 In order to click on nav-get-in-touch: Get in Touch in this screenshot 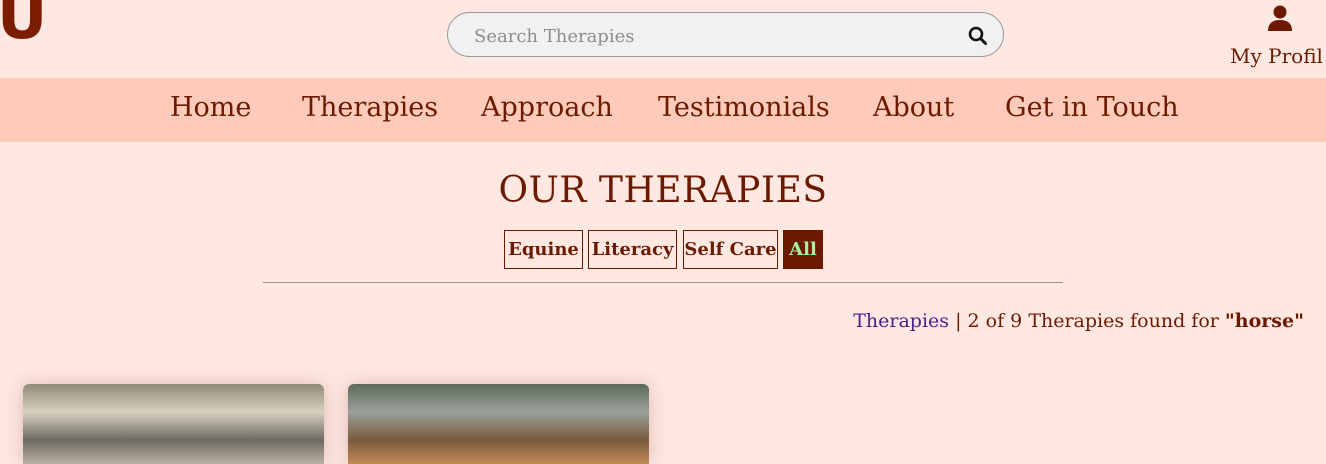, I will do `click(1092, 107)`.